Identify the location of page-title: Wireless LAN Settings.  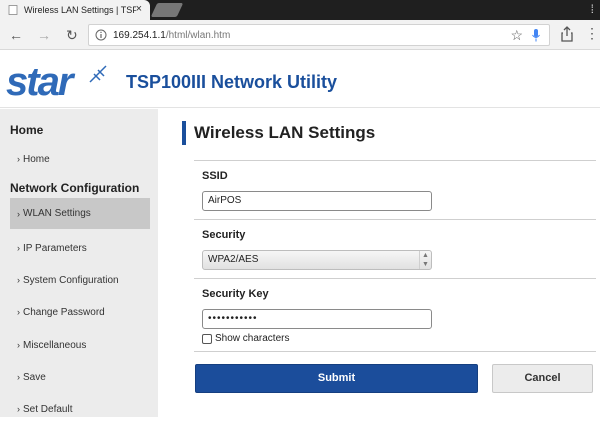
(278, 133).